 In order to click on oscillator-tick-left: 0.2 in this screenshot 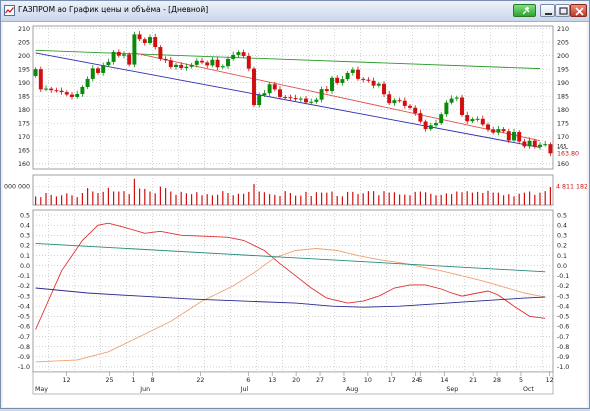, I will do `click(25, 246)`.